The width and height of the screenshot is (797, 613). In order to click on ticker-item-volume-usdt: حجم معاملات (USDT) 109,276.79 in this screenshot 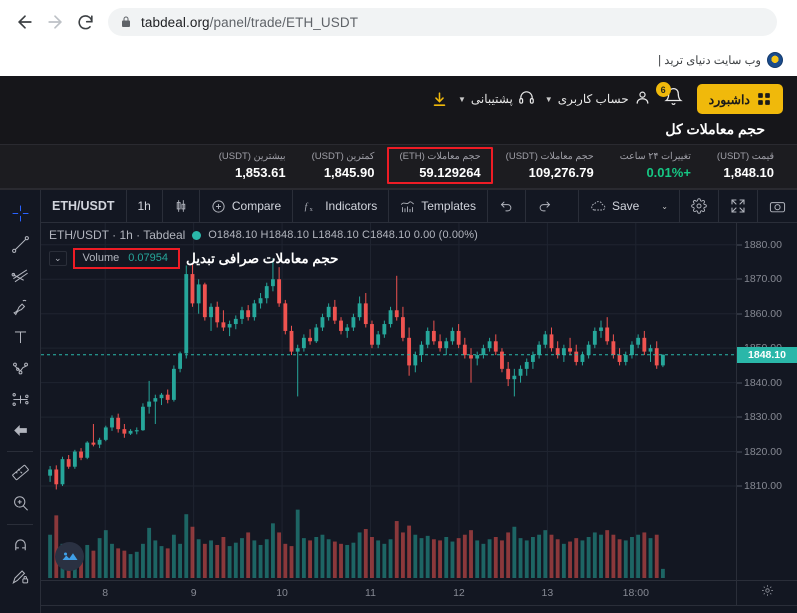, I will do `click(550, 165)`.